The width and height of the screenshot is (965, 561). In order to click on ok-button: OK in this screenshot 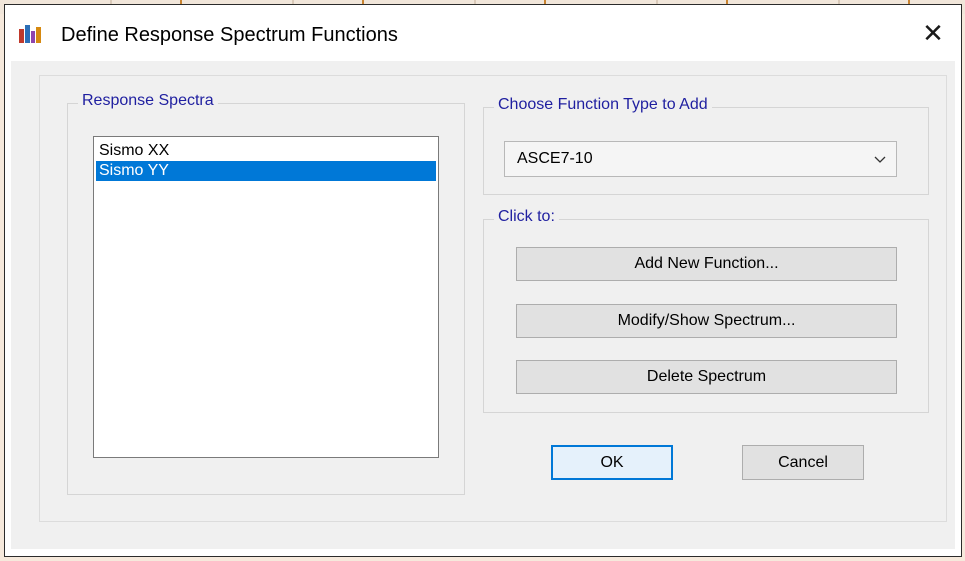, I will do `click(612, 462)`.